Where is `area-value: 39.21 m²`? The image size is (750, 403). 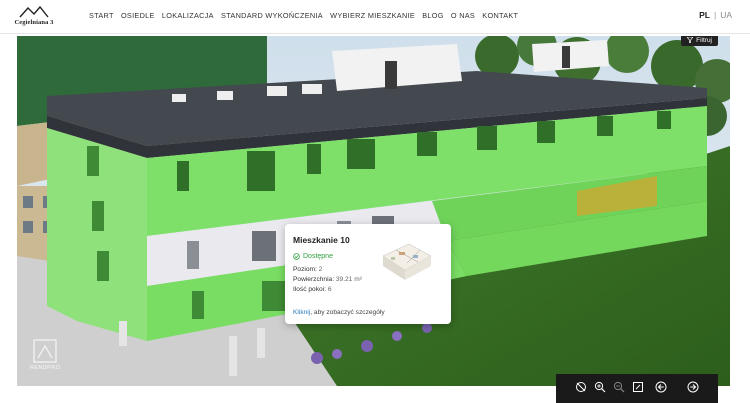 area-value: 39.21 m² is located at coordinates (348, 279).